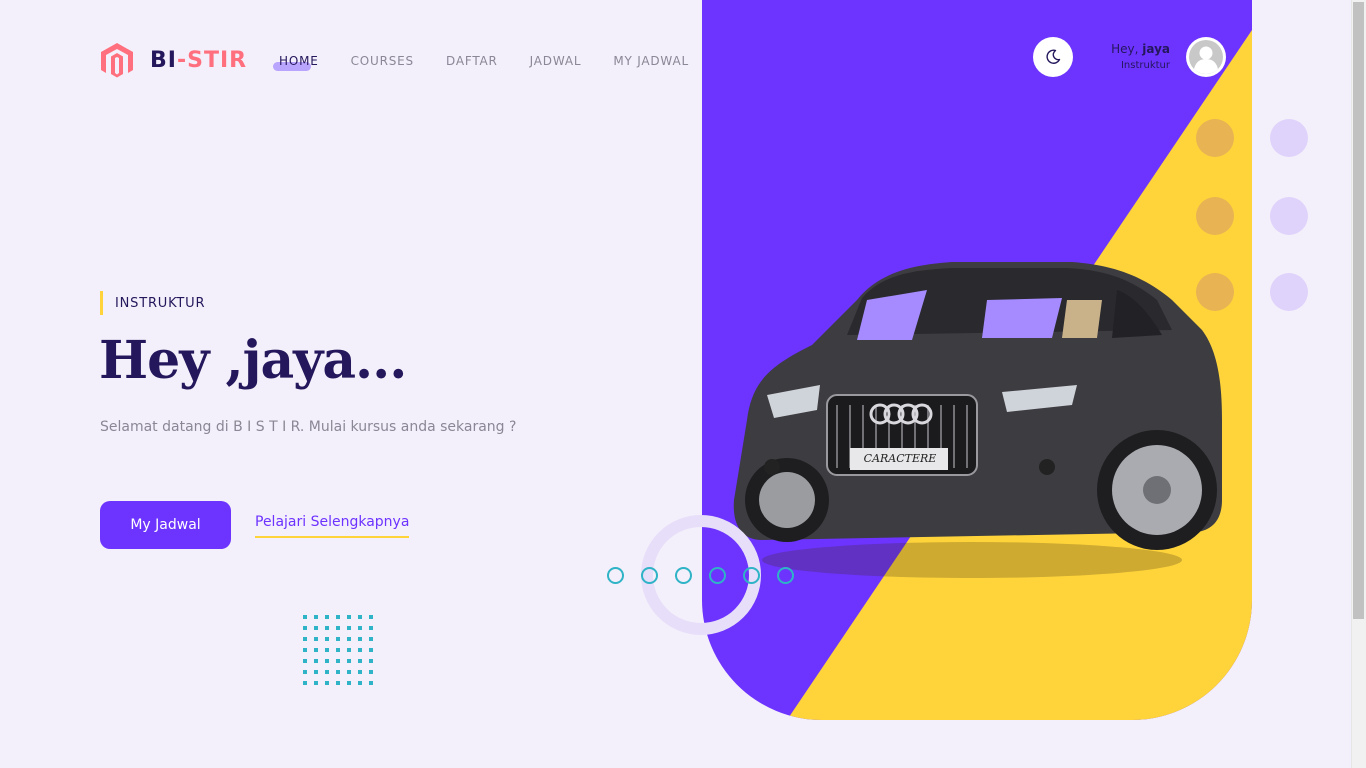 This screenshot has width=1366, height=768. What do you see at coordinates (977, 406) in the screenshot?
I see `car-illustration` at bounding box center [977, 406].